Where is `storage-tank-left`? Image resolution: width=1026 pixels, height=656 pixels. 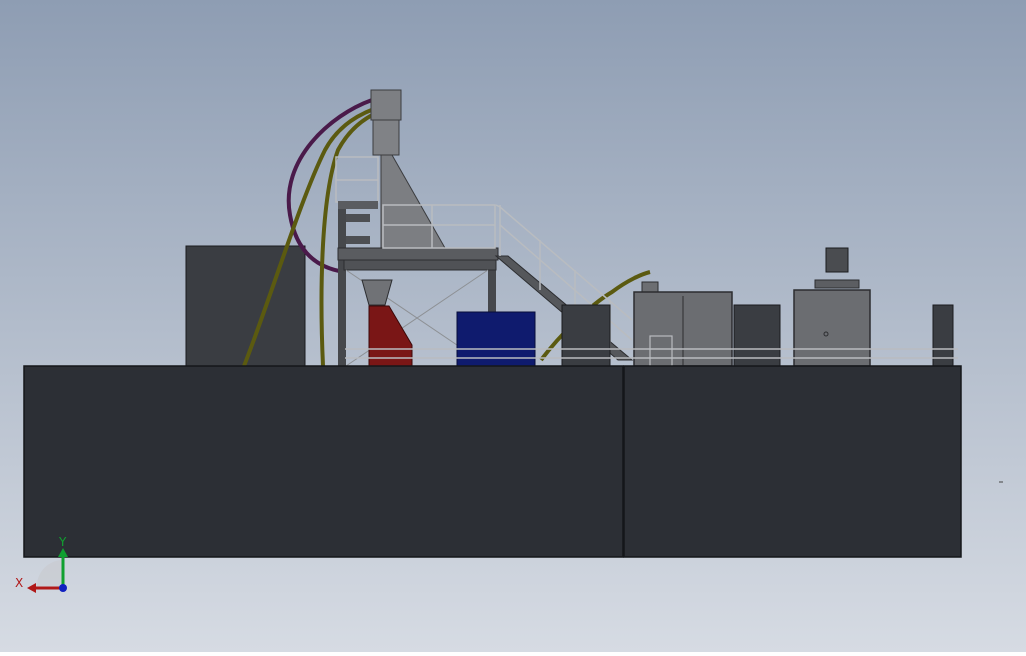
storage-tank-left is located at coordinates (245, 306).